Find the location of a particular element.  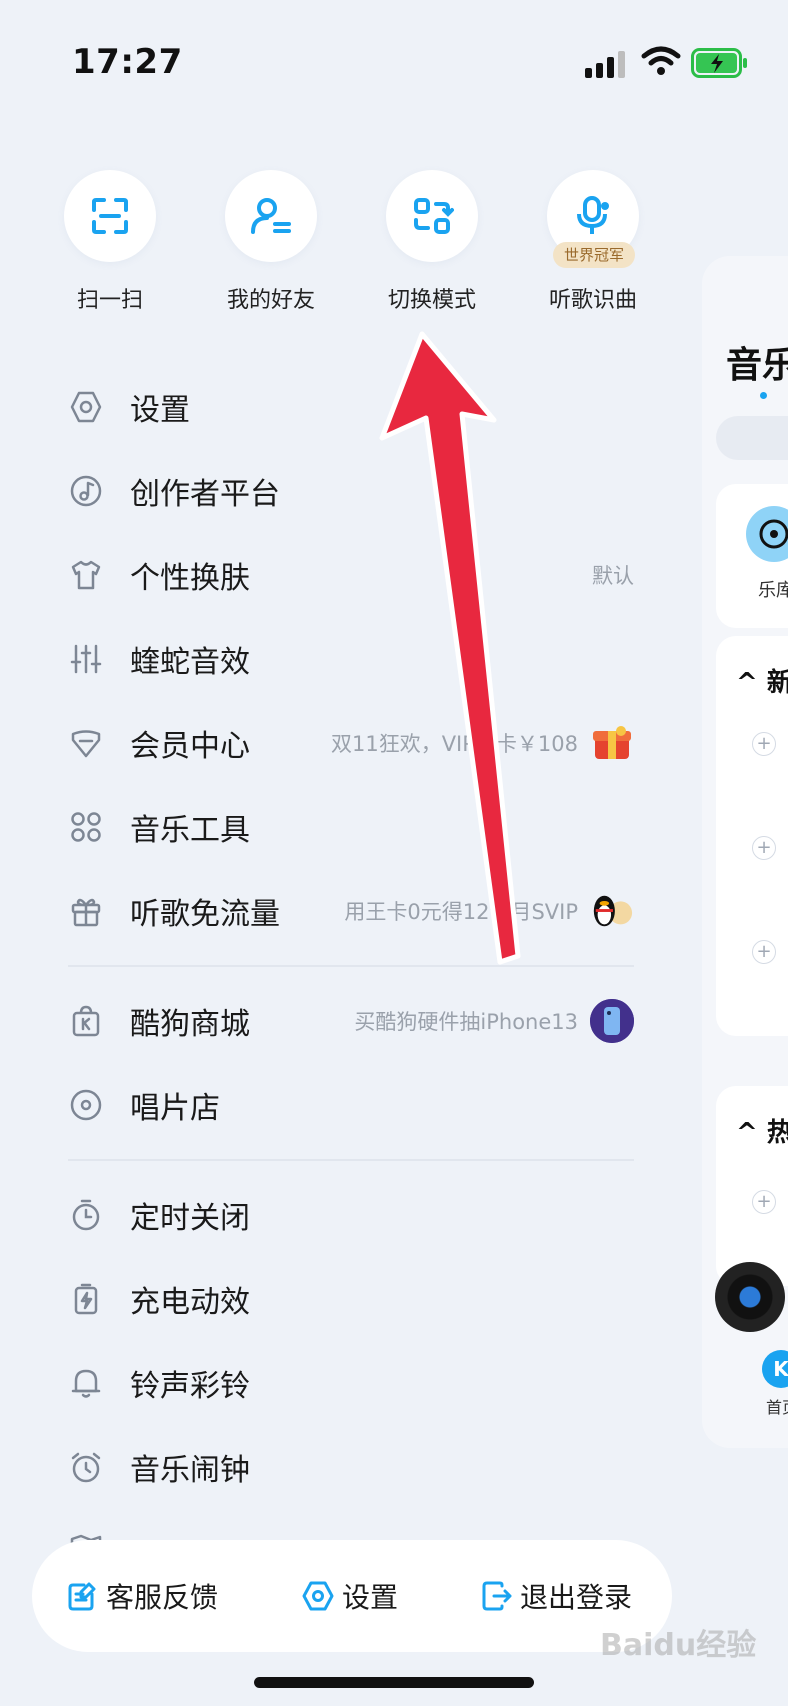

shop-promo-text: 买酷狗硬件抽iPhone13 is located at coordinates (466, 1022).